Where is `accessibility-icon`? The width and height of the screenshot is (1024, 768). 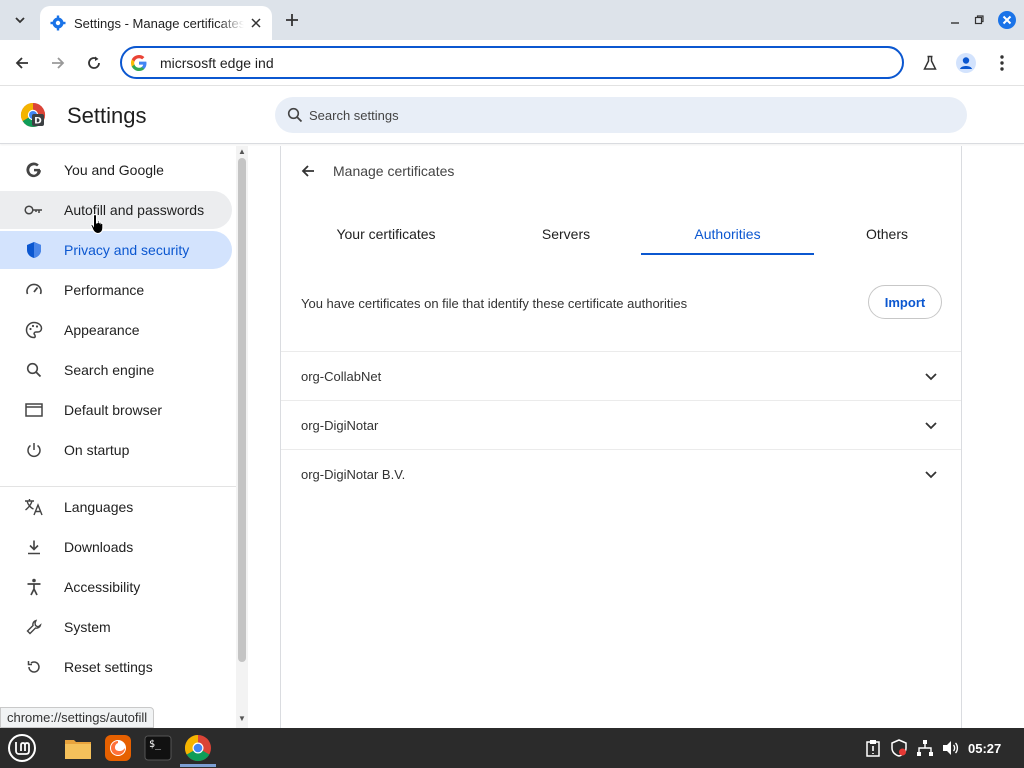
accessibility-icon is located at coordinates (34, 587).